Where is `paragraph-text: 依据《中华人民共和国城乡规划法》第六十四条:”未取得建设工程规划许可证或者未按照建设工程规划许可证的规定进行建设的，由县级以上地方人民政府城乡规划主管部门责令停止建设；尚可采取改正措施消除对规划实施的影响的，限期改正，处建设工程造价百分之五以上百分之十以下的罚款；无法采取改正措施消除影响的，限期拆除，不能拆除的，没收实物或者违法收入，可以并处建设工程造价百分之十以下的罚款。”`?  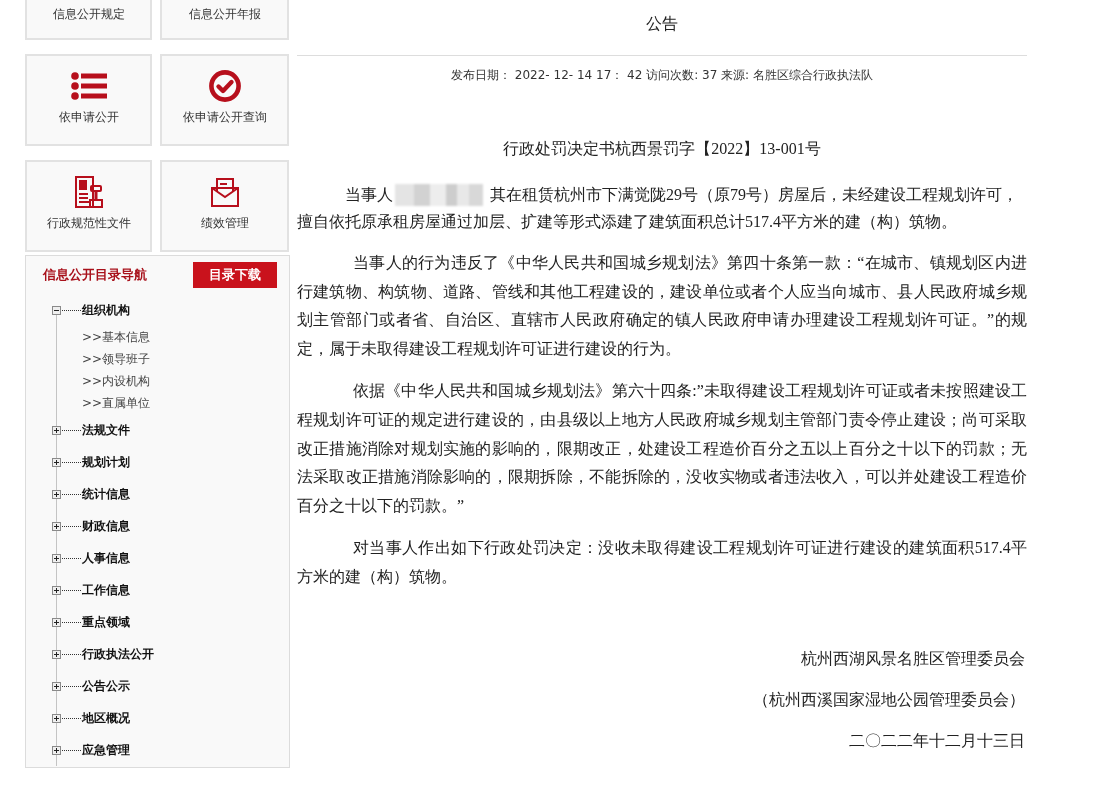
paragraph-text: 依据《中华人民共和国城乡规划法》第六十四条:”未取得建设工程规划许可证或者未按照建设工程规划许可证的规定进行建设的，由县级以上地方人民政府城乡规划主管部门责令停止建设；尚可采取改正措施消除对规划实施的影响的，限期改正，处建设工程造价百分之五以上百分之十以下的罚款；无法采取改正措施消除影响的，限期拆除，不能拆除的，没收实物或者违法收入，可以并处建设工程造价百分之十以下的罚款。” is located at coordinates (662, 448).